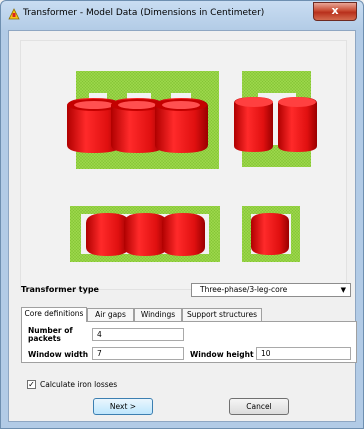 The width and height of the screenshot is (364, 429). I want to click on calculate-iron-losses-label: Calculate iron losses, so click(78, 384).